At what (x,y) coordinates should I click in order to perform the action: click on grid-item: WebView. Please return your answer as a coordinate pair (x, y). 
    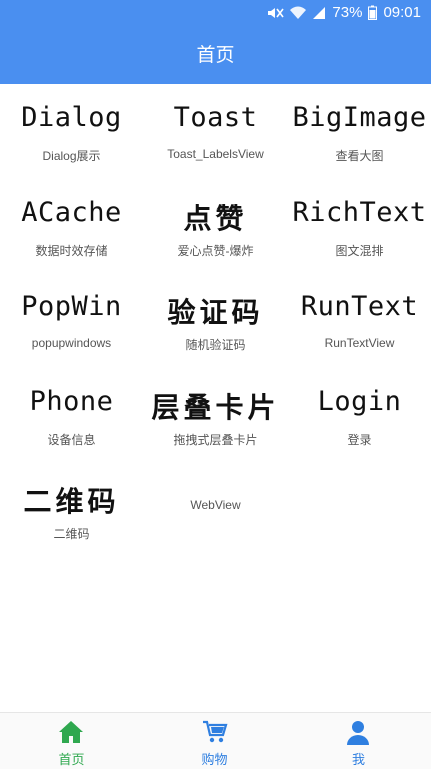
    Looking at the image, I should click on (215, 509).